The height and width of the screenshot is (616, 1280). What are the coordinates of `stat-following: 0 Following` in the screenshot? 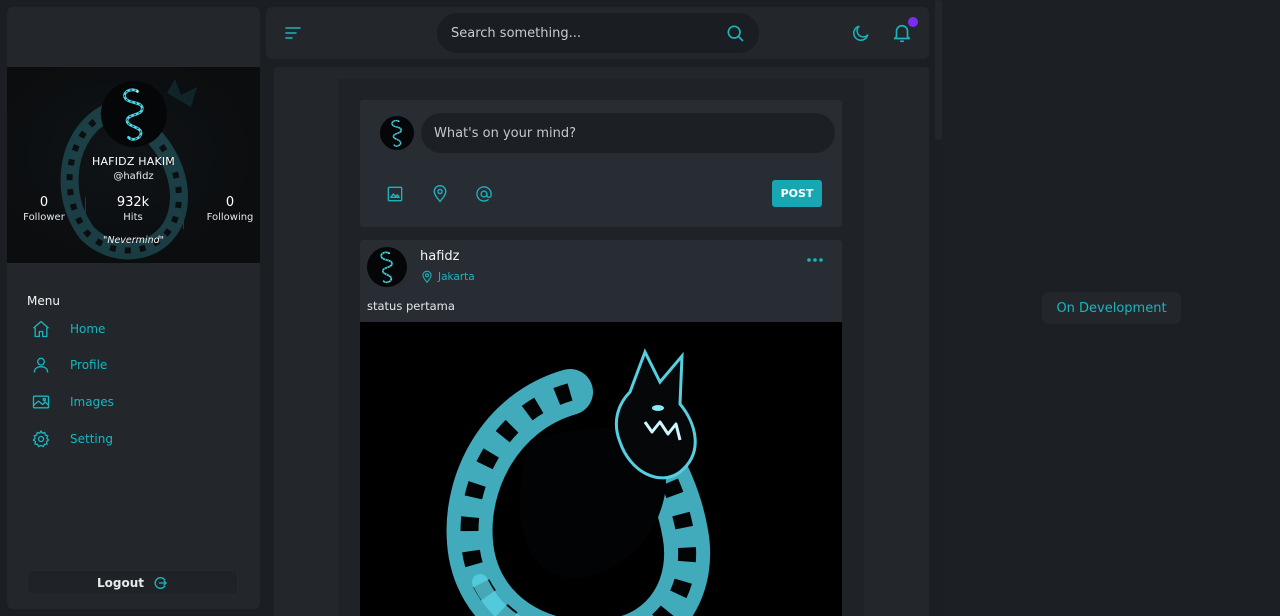 It's located at (227, 209).